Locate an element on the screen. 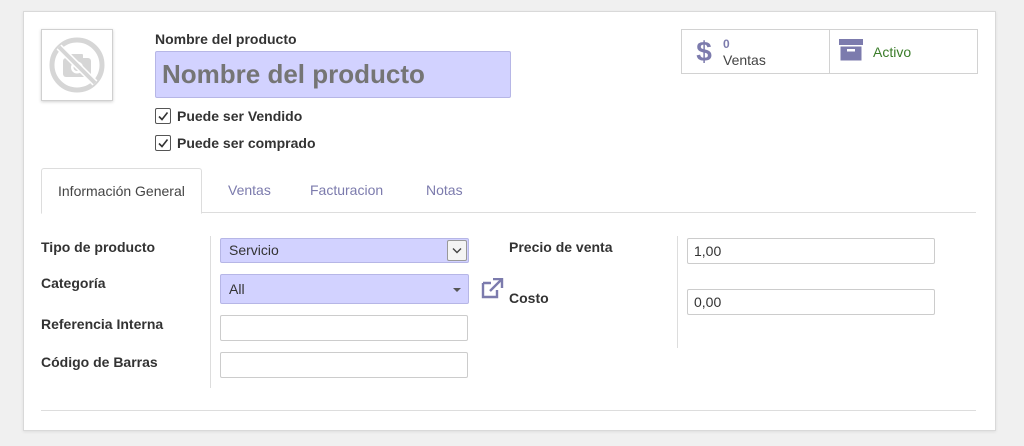  barcode-input is located at coordinates (344, 365).